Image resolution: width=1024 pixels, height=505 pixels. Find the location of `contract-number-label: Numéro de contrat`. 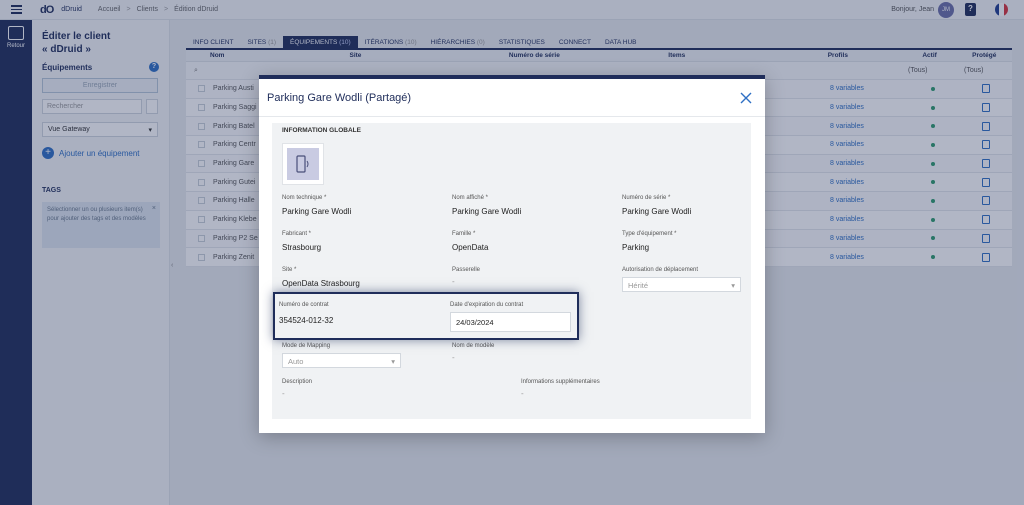

contract-number-label: Numéro de contrat is located at coordinates (304, 305).